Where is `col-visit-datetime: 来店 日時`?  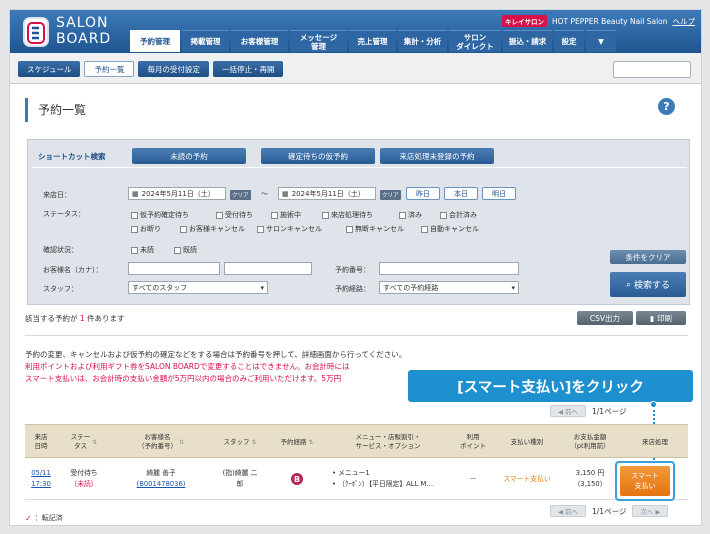
col-visit-datetime: 来店 日時 is located at coordinates (41, 442).